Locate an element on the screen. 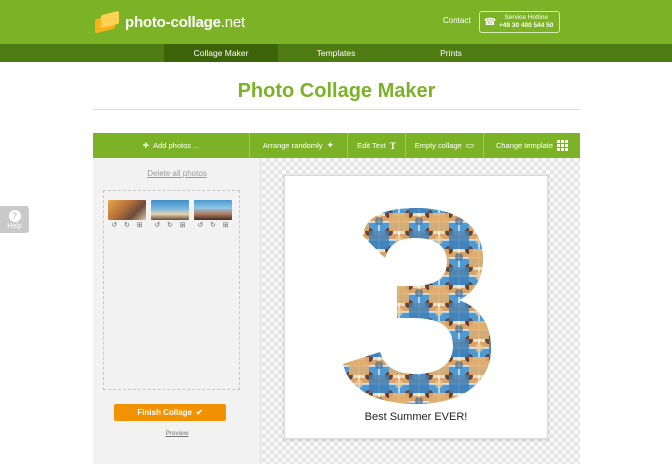 The width and height of the screenshot is (672, 464). text-icon: T is located at coordinates (392, 145).